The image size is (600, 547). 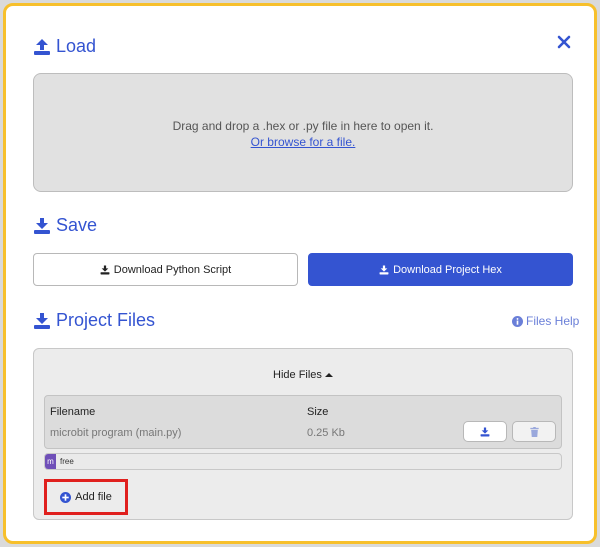 I want to click on upload-icon, so click(x=42, y=46).